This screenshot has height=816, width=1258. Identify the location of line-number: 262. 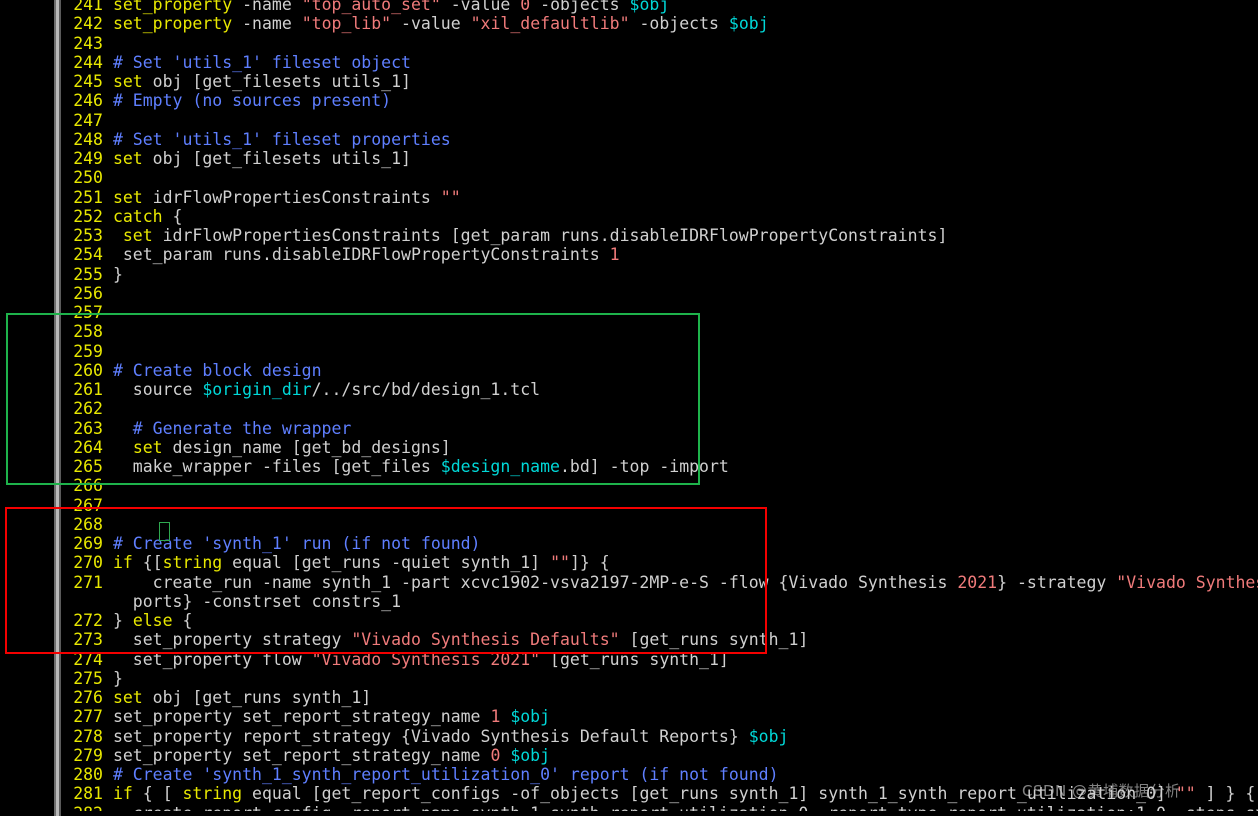
(88, 409).